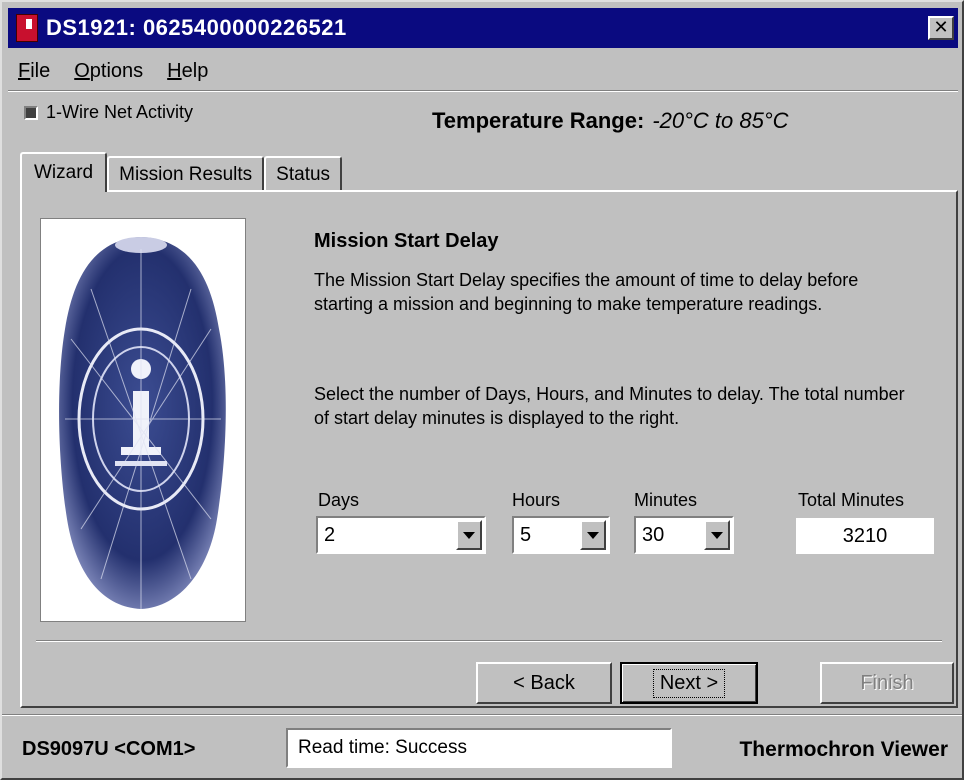  Describe the element at coordinates (108, 71) in the screenshot. I see `menu-options: Options` at that location.